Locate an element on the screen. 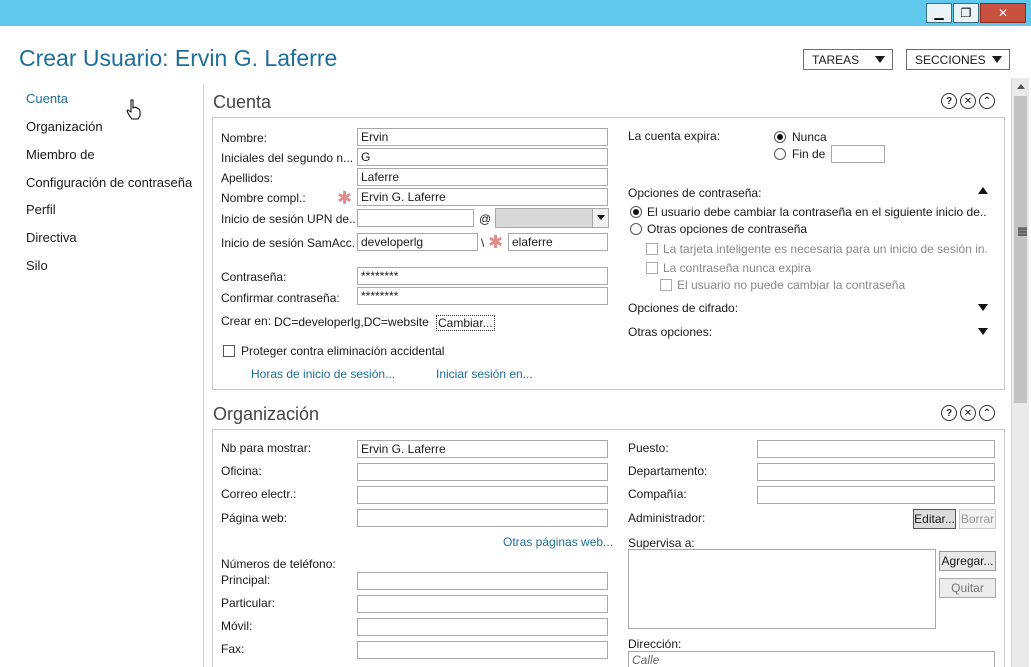  nav-item-organizacion: Organización is located at coordinates (64, 126).